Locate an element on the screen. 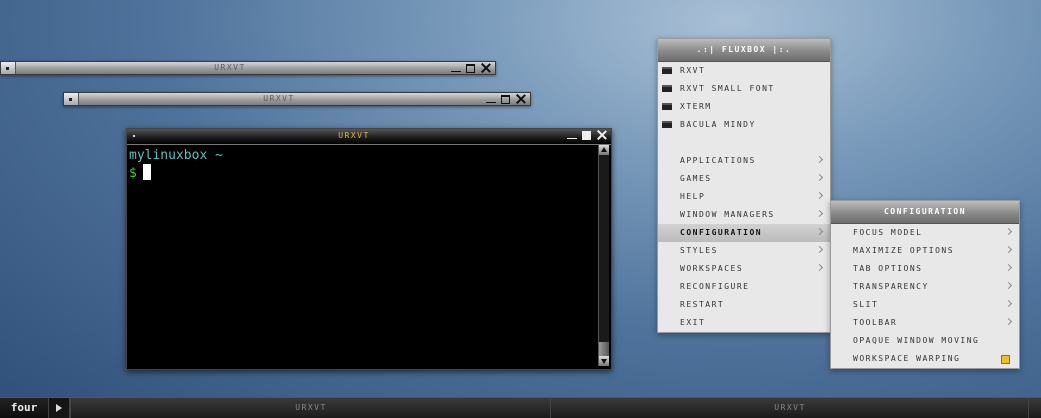 This screenshot has height=418, width=1041. menu-item-label: HELP is located at coordinates (693, 196).